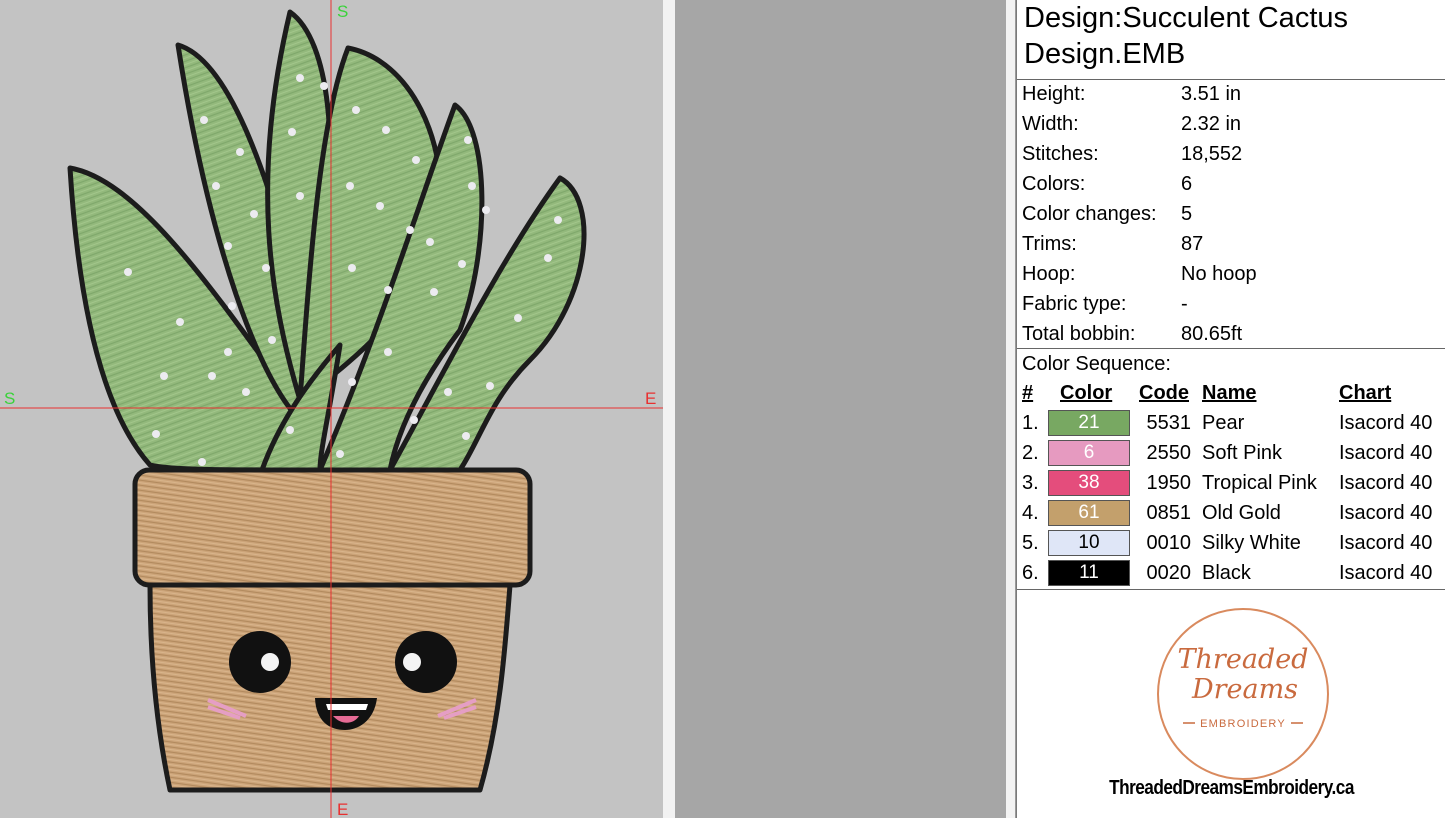 Image resolution: width=1445 pixels, height=818 pixels. What do you see at coordinates (1186, 18) in the screenshot?
I see `design-title: Design:Succulent Cactus` at bounding box center [1186, 18].